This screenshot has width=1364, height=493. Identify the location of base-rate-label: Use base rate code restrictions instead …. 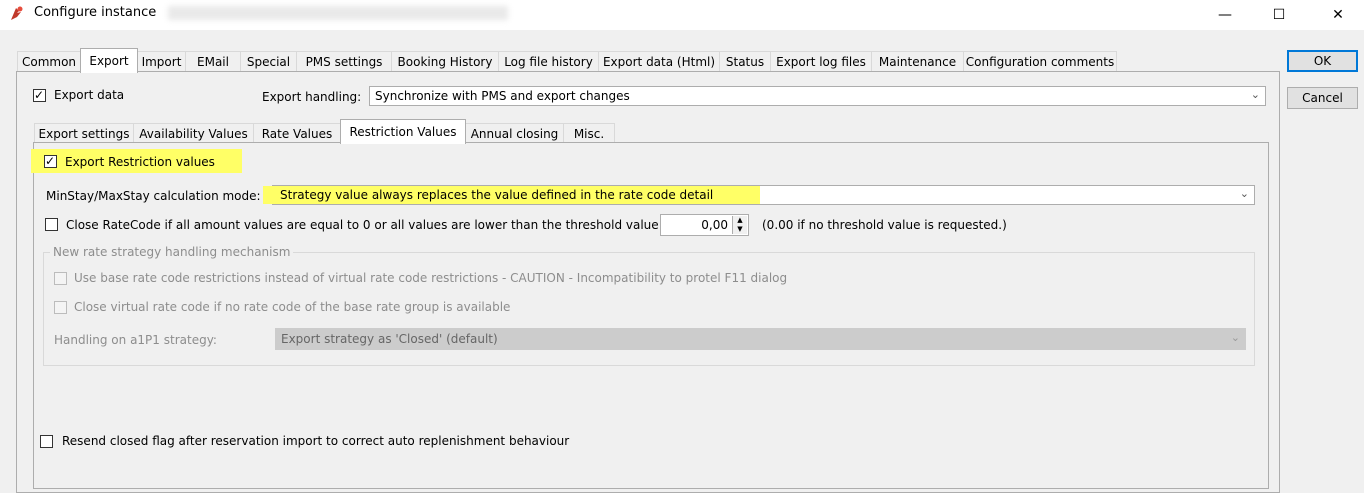
(431, 278).